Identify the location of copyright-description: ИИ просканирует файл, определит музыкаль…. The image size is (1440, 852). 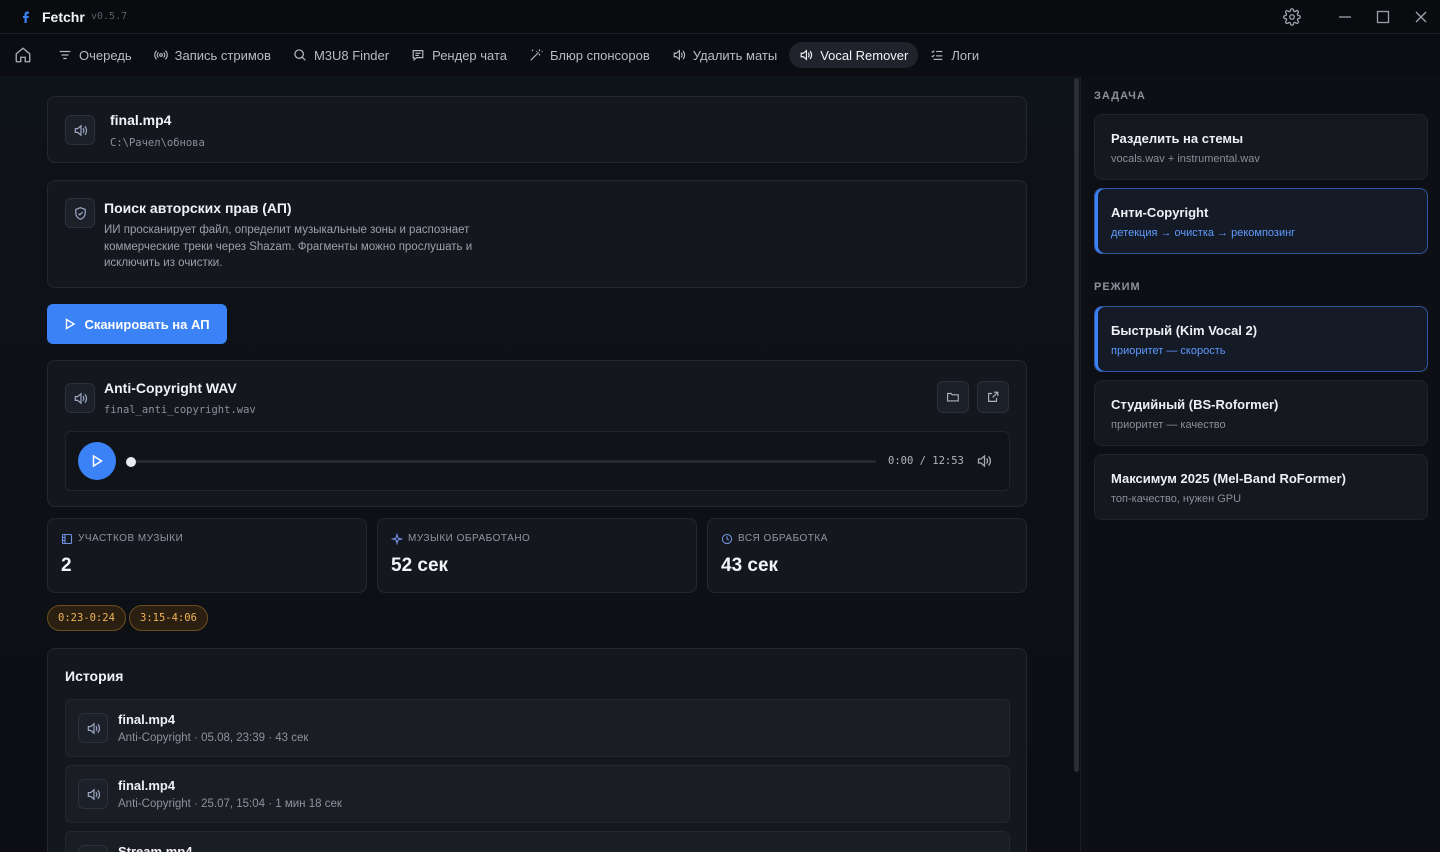
(288, 246).